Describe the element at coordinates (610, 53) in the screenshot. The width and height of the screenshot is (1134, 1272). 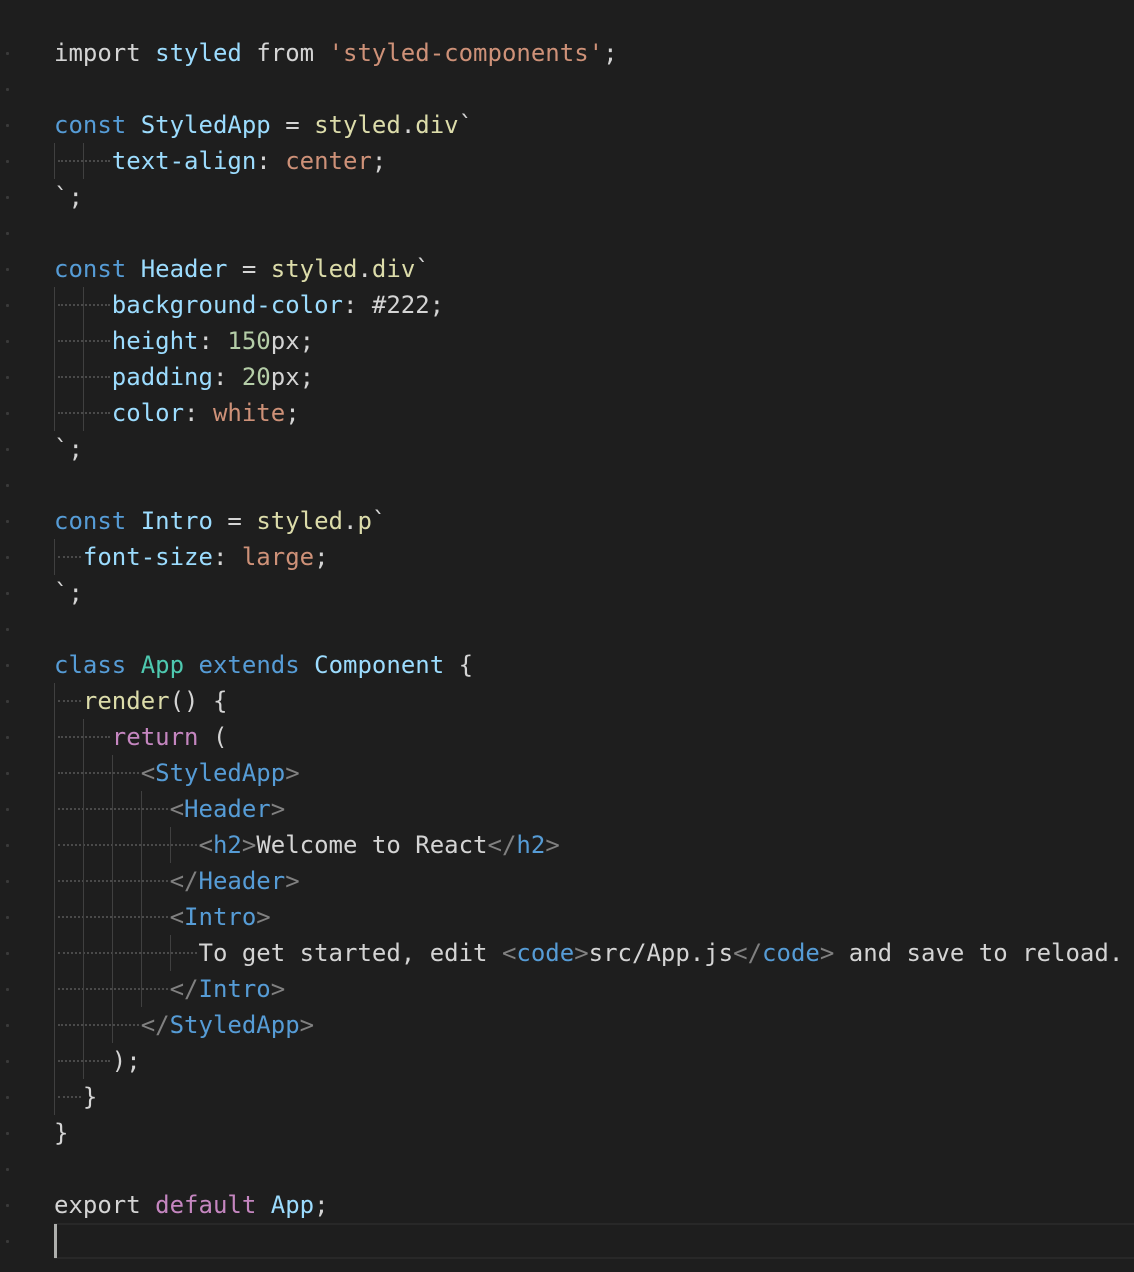
I see `code-token: ;` at that location.